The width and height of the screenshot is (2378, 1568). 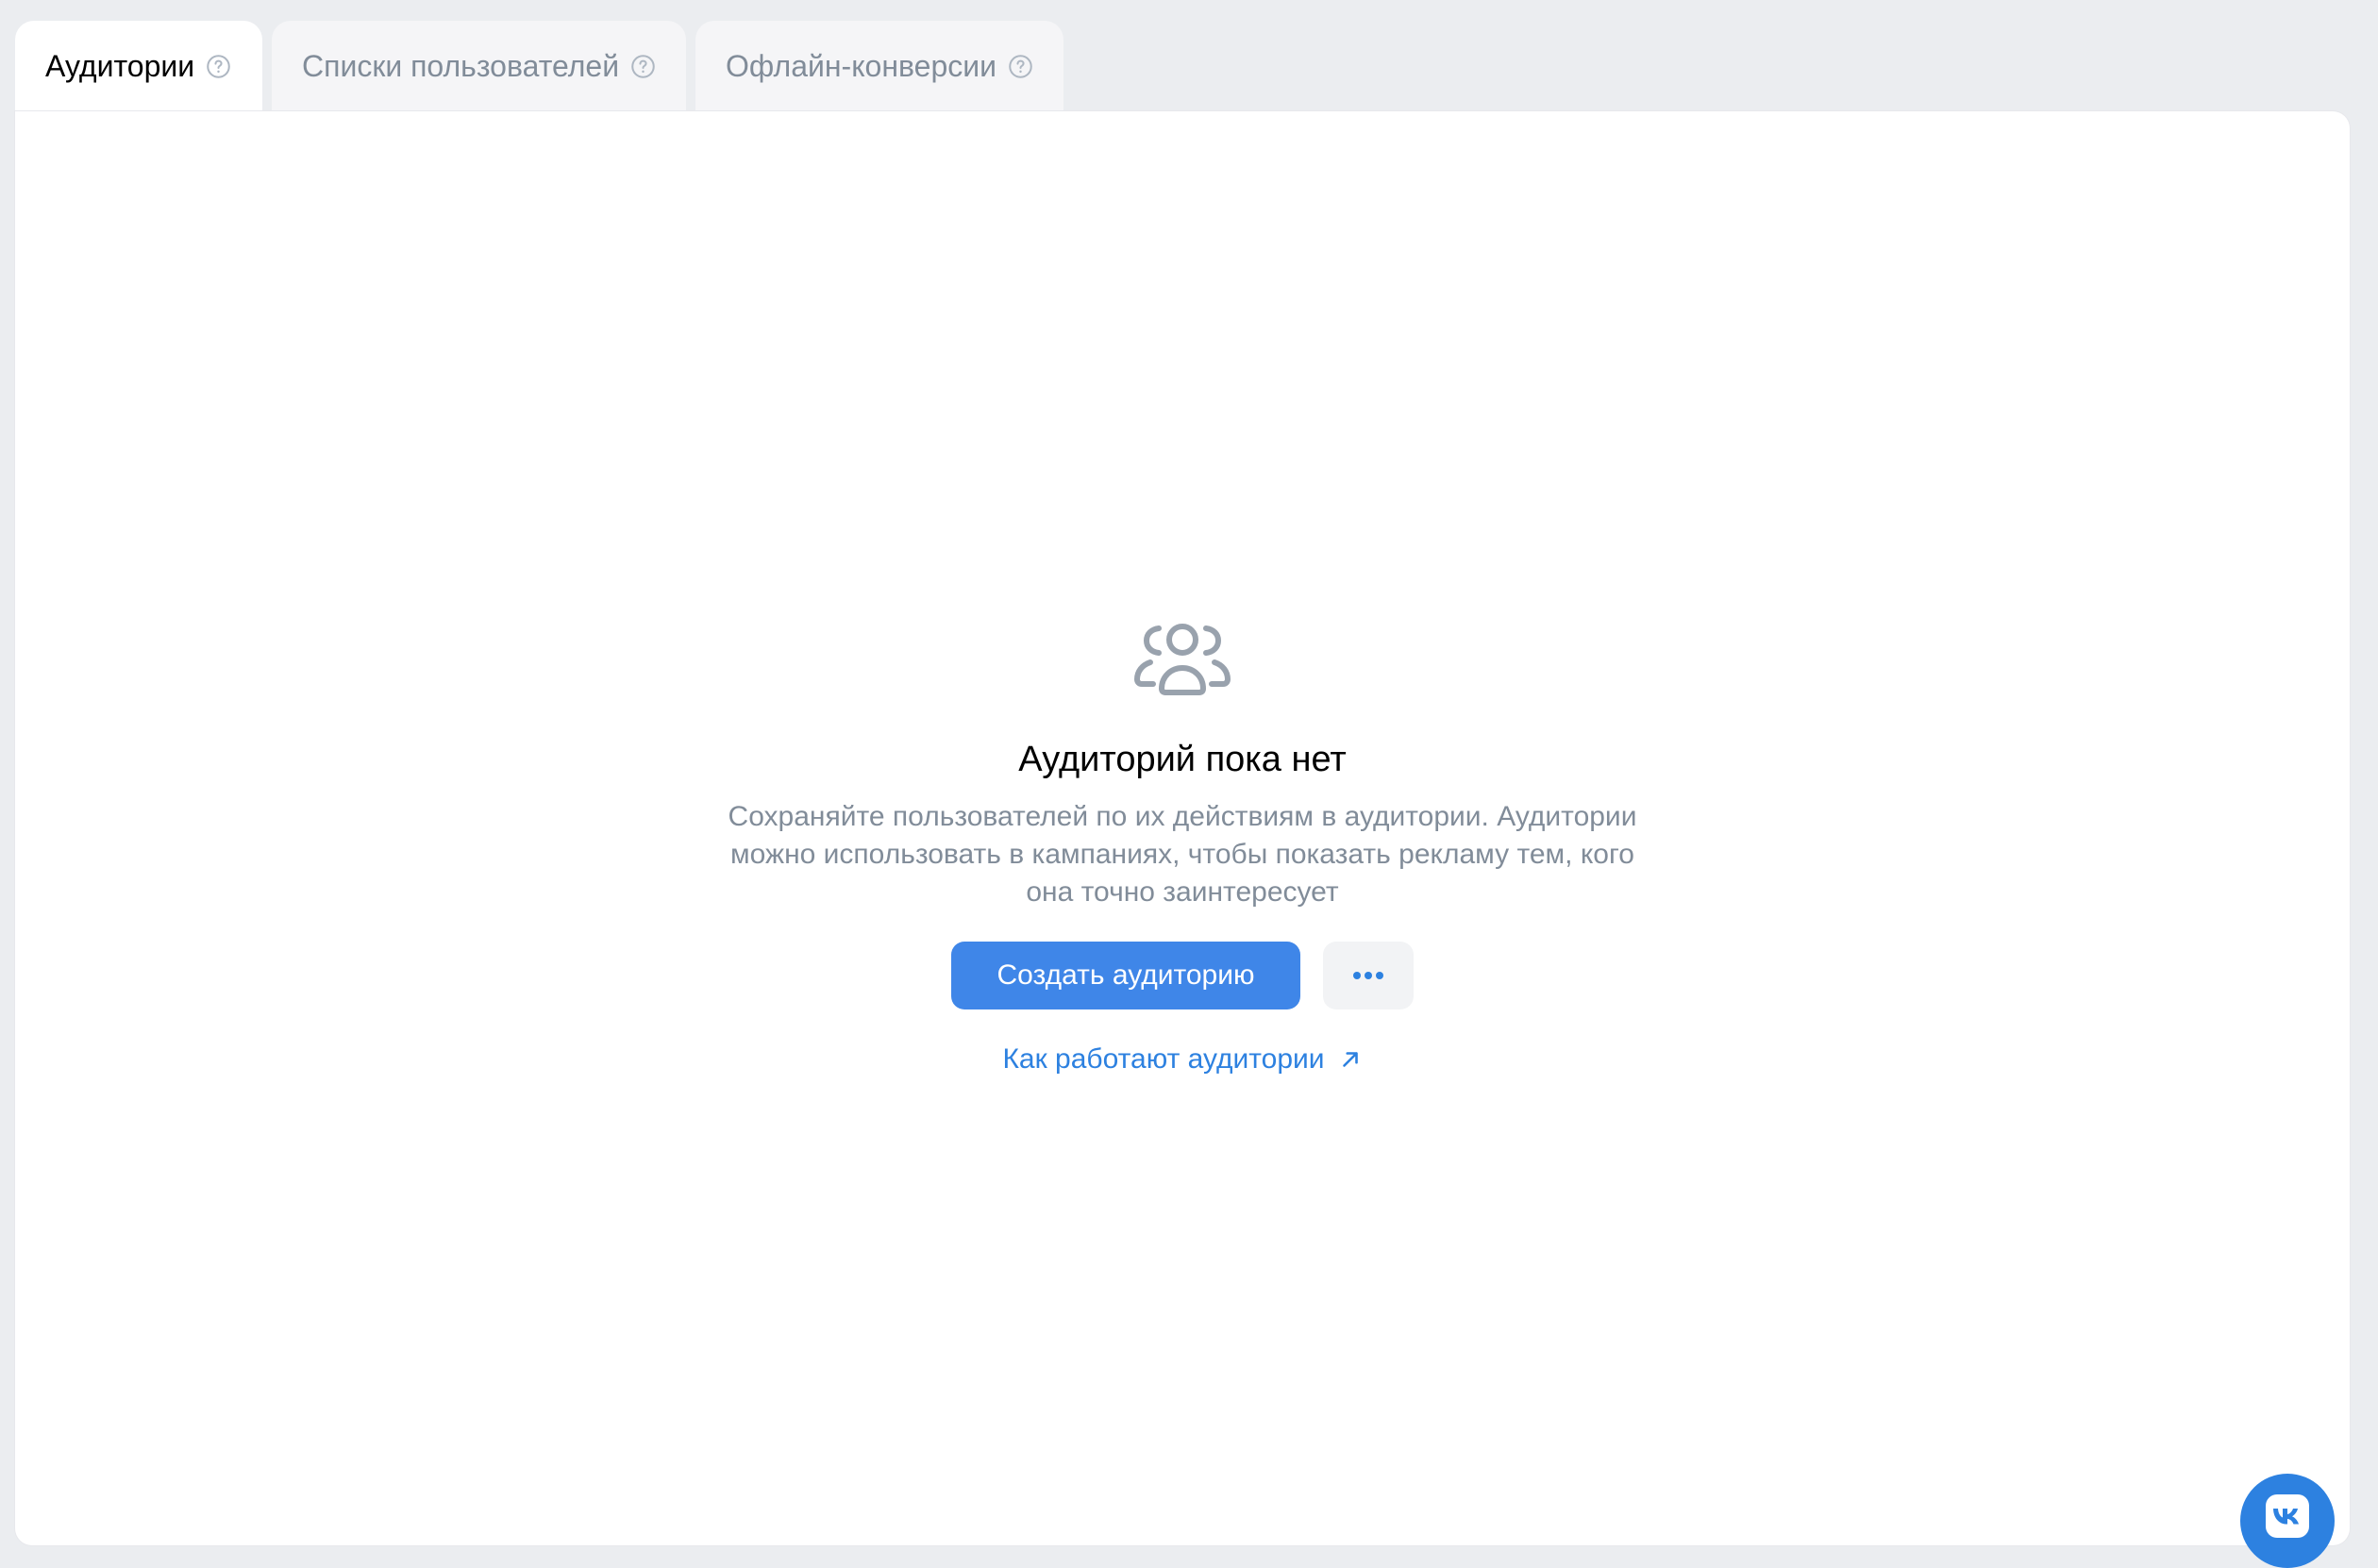 What do you see at coordinates (1182, 759) in the screenshot?
I see `empty-state-title: Аудиторий пока нет` at bounding box center [1182, 759].